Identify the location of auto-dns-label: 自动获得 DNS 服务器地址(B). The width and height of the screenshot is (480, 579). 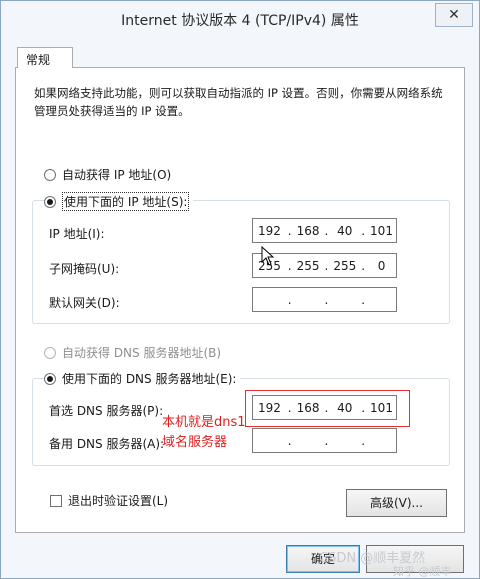
(142, 353).